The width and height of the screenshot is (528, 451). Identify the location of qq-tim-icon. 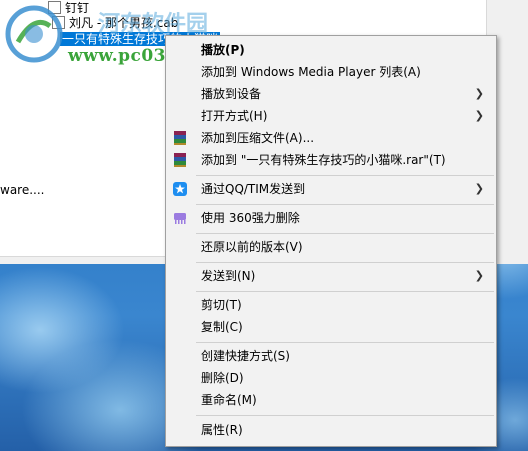
(180, 189).